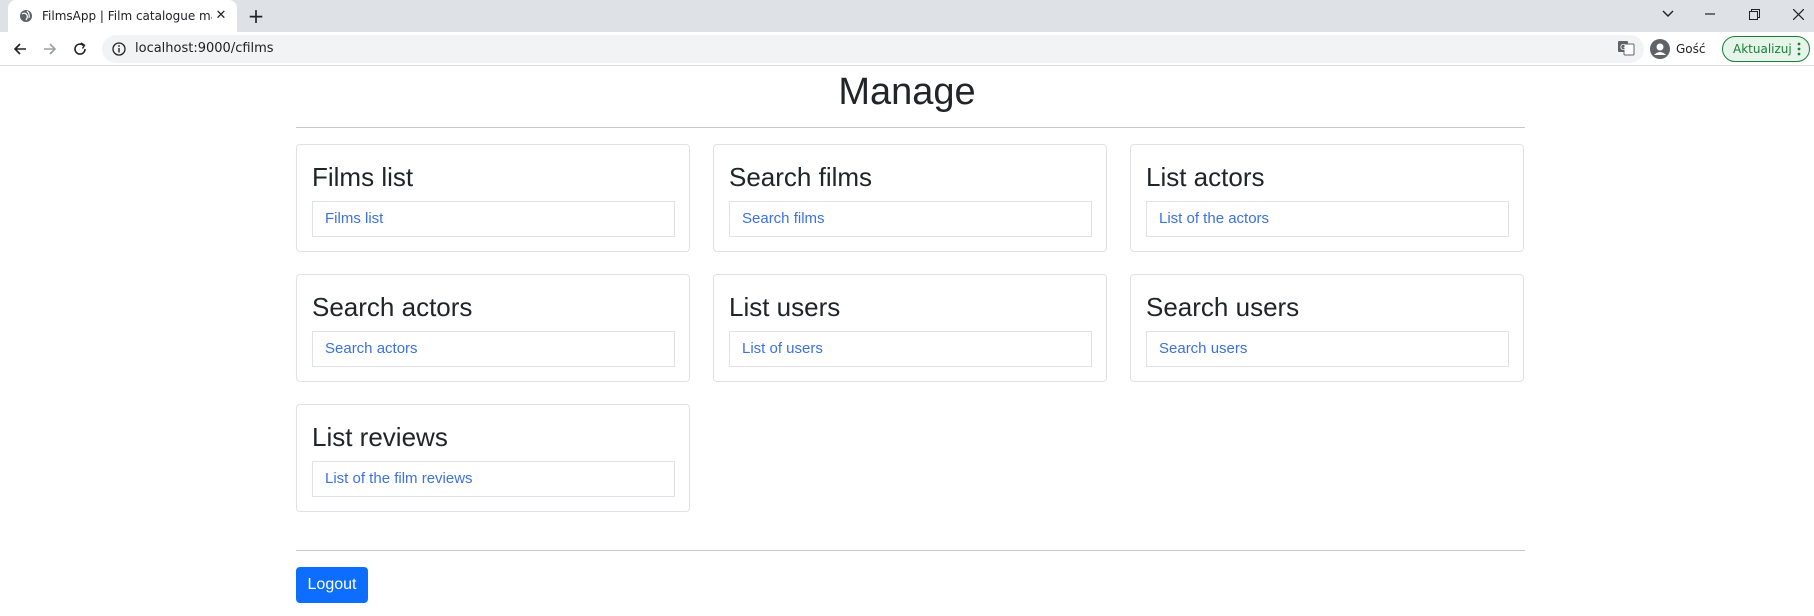 This screenshot has height=616, width=1814. I want to click on tab-close-icon: ✕, so click(221, 16).